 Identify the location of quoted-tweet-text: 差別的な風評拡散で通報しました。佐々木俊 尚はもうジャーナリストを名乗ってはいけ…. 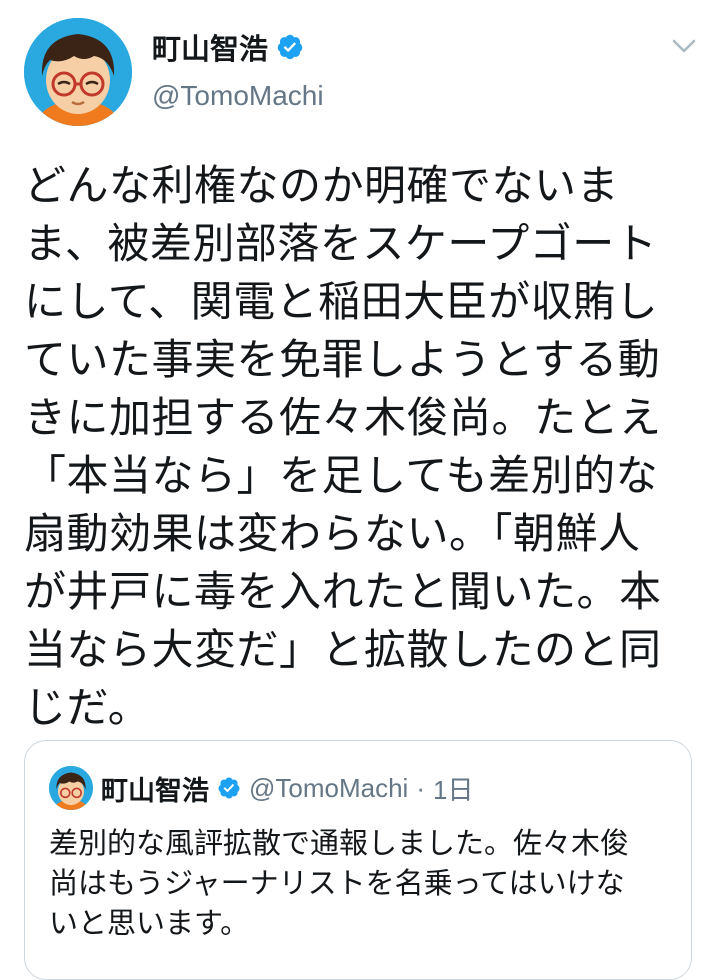
(364, 883).